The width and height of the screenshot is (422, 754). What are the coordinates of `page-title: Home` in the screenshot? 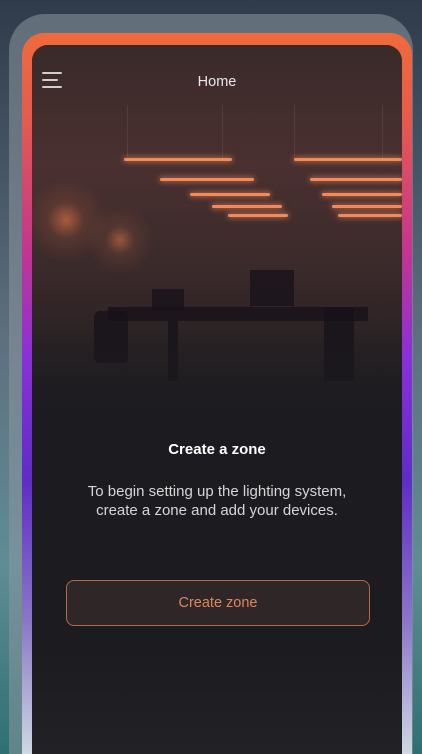 It's located at (217, 82).